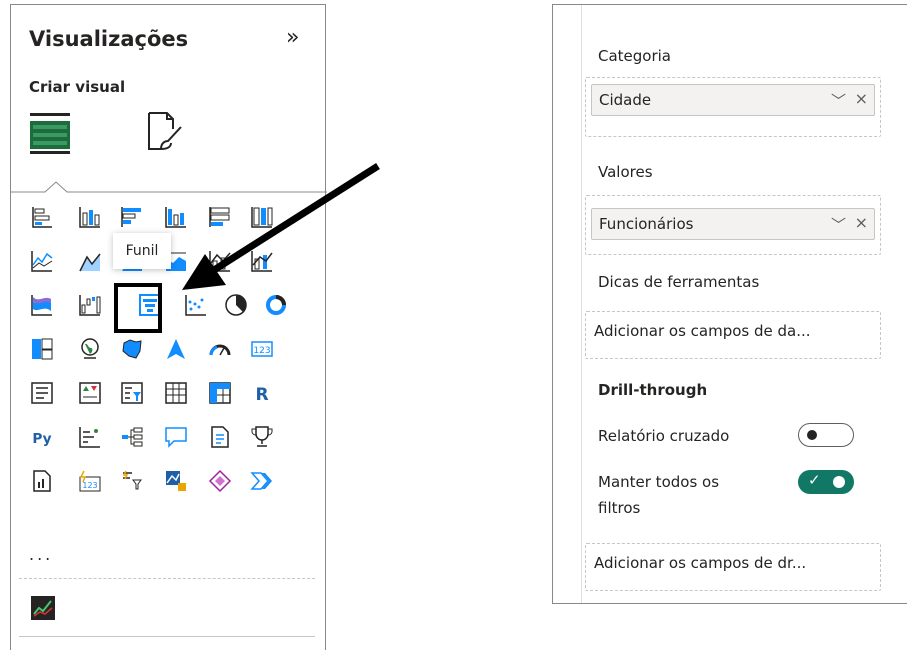 Image resolution: width=907 pixels, height=650 pixels. Describe the element at coordinates (90, 305) in the screenshot. I see `waterfall-chart-icon` at that location.